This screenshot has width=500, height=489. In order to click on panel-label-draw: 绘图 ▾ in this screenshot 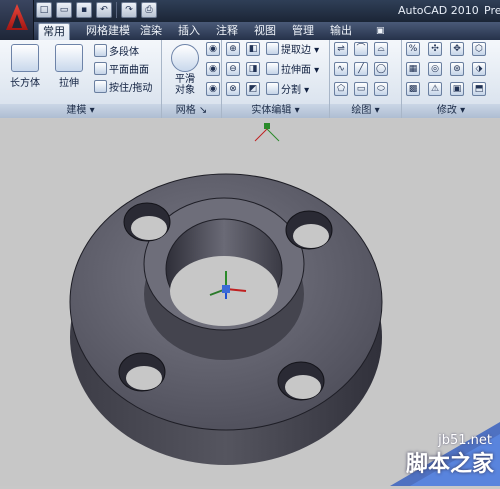, I will do `click(365, 111)`.